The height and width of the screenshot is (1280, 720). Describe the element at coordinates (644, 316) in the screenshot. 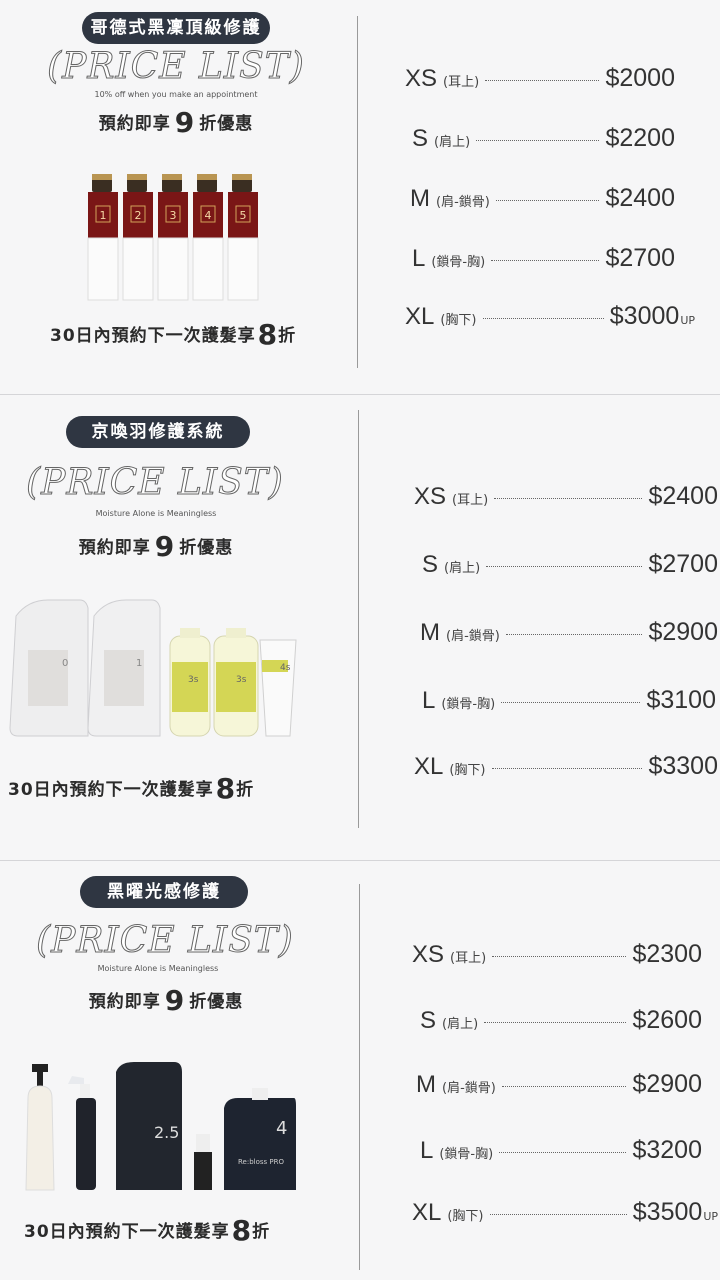

I see `price-price: $3000` at that location.